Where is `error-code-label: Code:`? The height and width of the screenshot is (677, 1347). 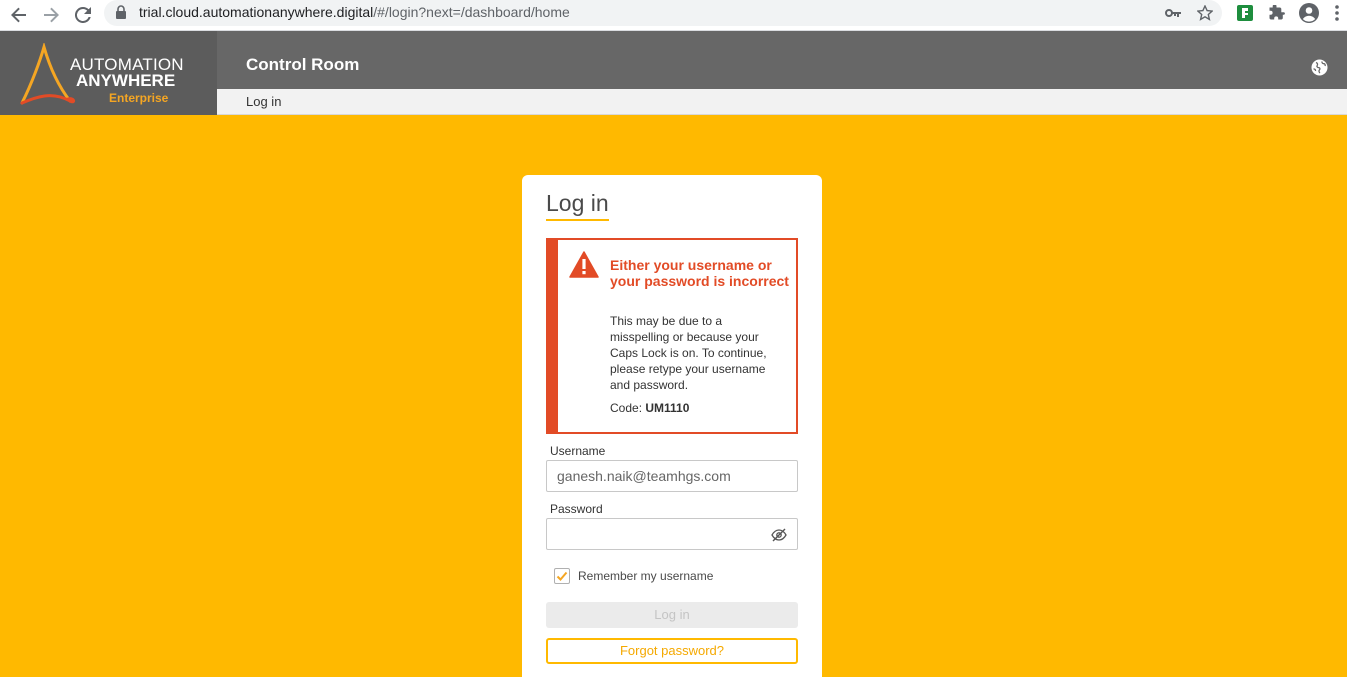 error-code-label: Code: is located at coordinates (628, 408).